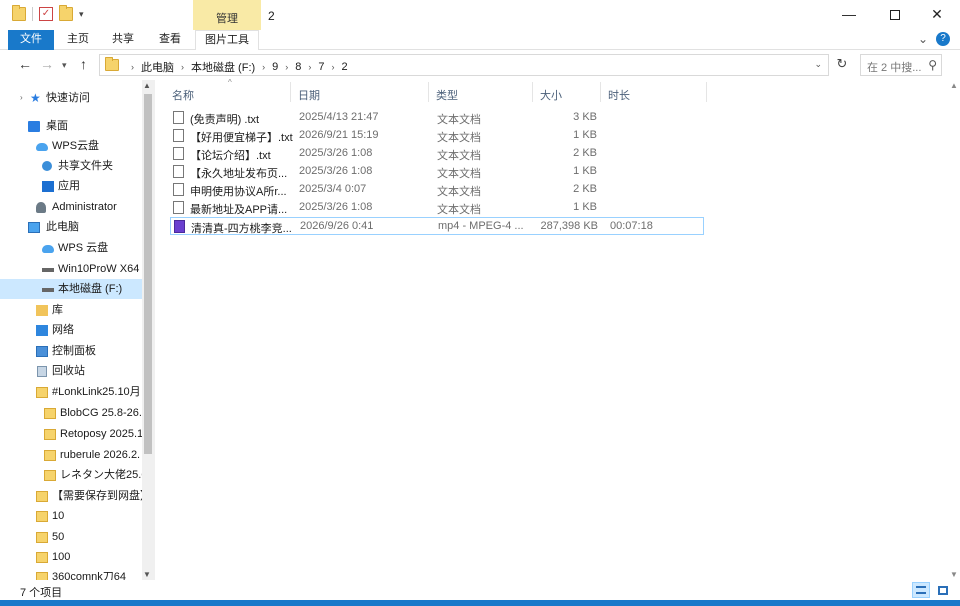 This screenshot has width=960, height=606. Describe the element at coordinates (72, 413) in the screenshot. I see `nav-item-folder: BlobCG 25.8-26.` at that location.